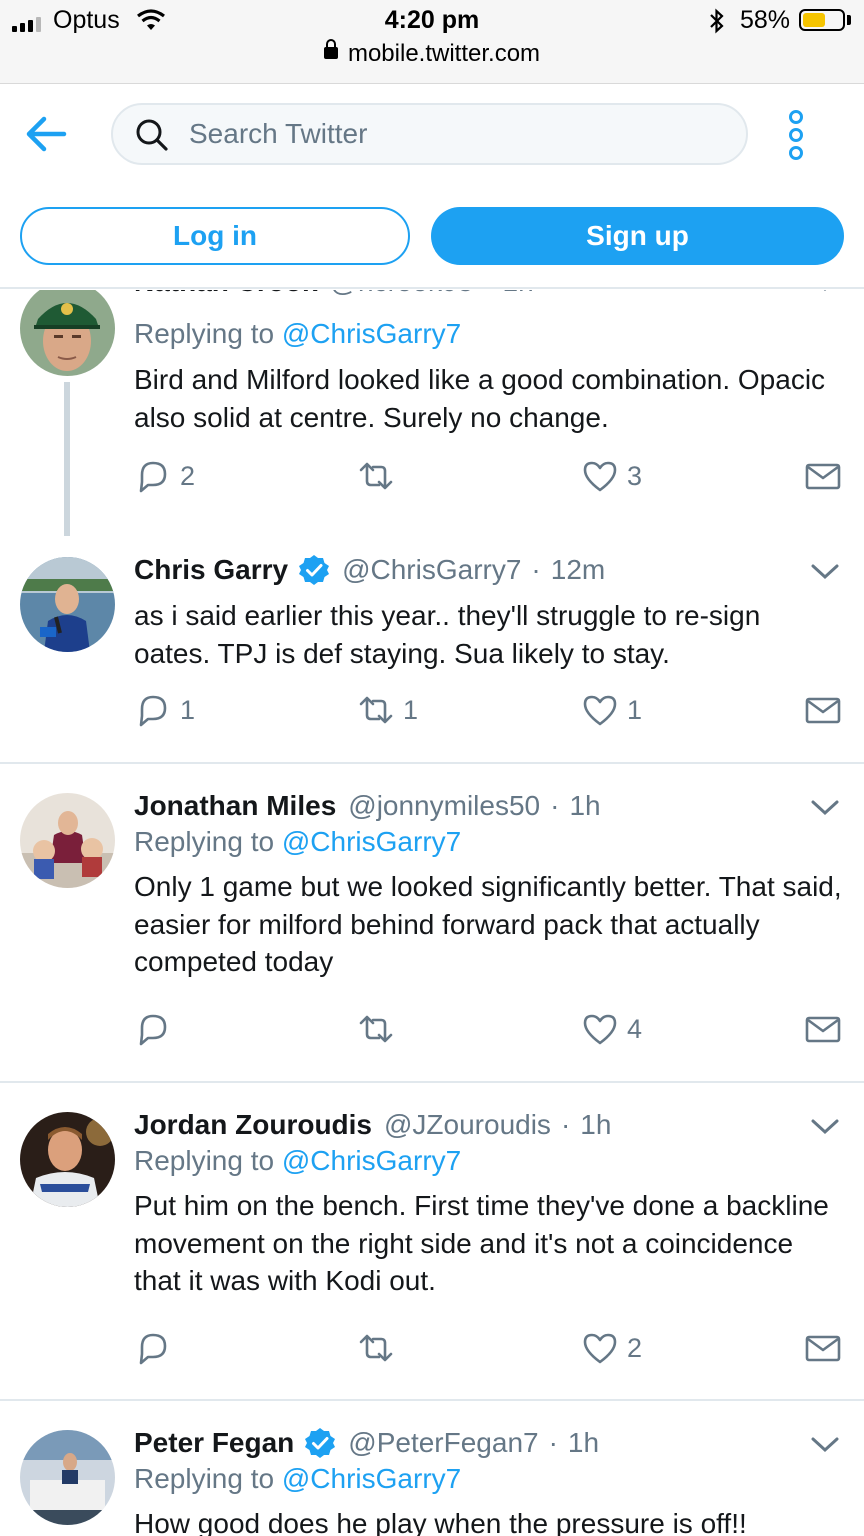 The width and height of the screenshot is (864, 1536). I want to click on like-count: 1, so click(635, 709).